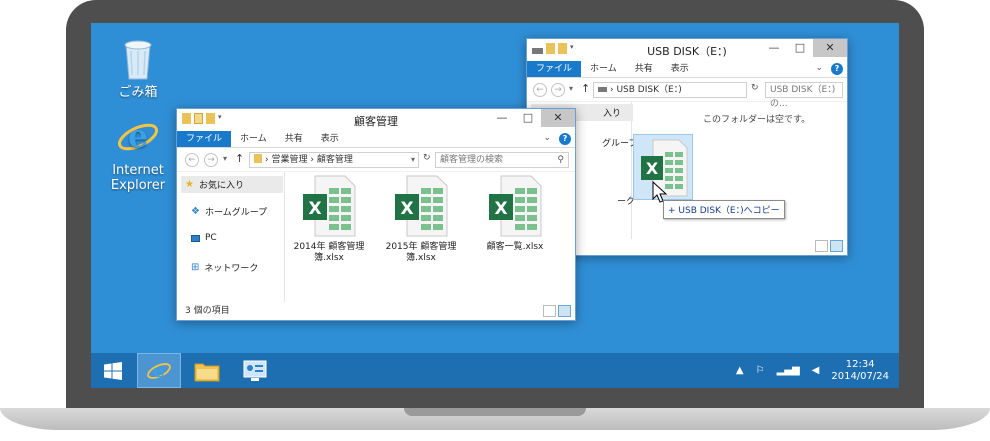  I want to click on start-button, so click(113, 370).